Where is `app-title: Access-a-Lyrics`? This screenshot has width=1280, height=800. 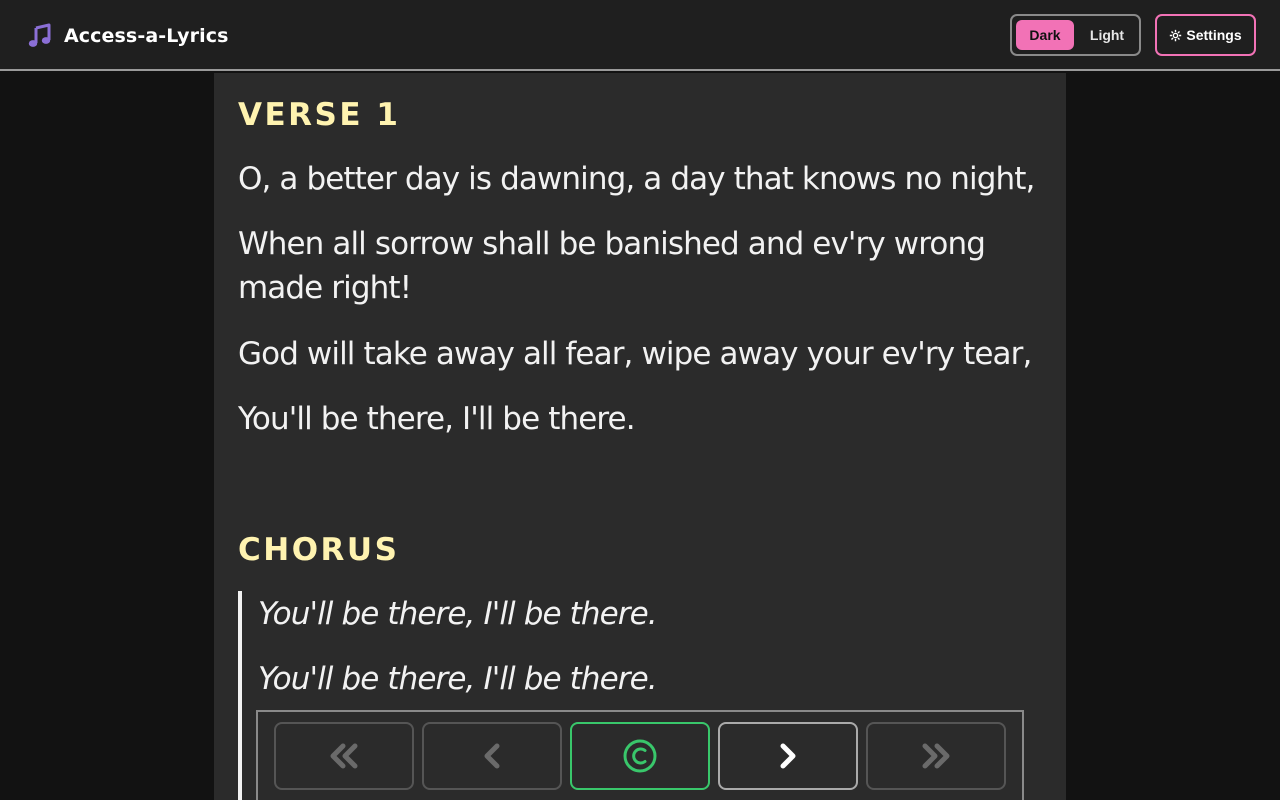 app-title: Access-a-Lyrics is located at coordinates (146, 36).